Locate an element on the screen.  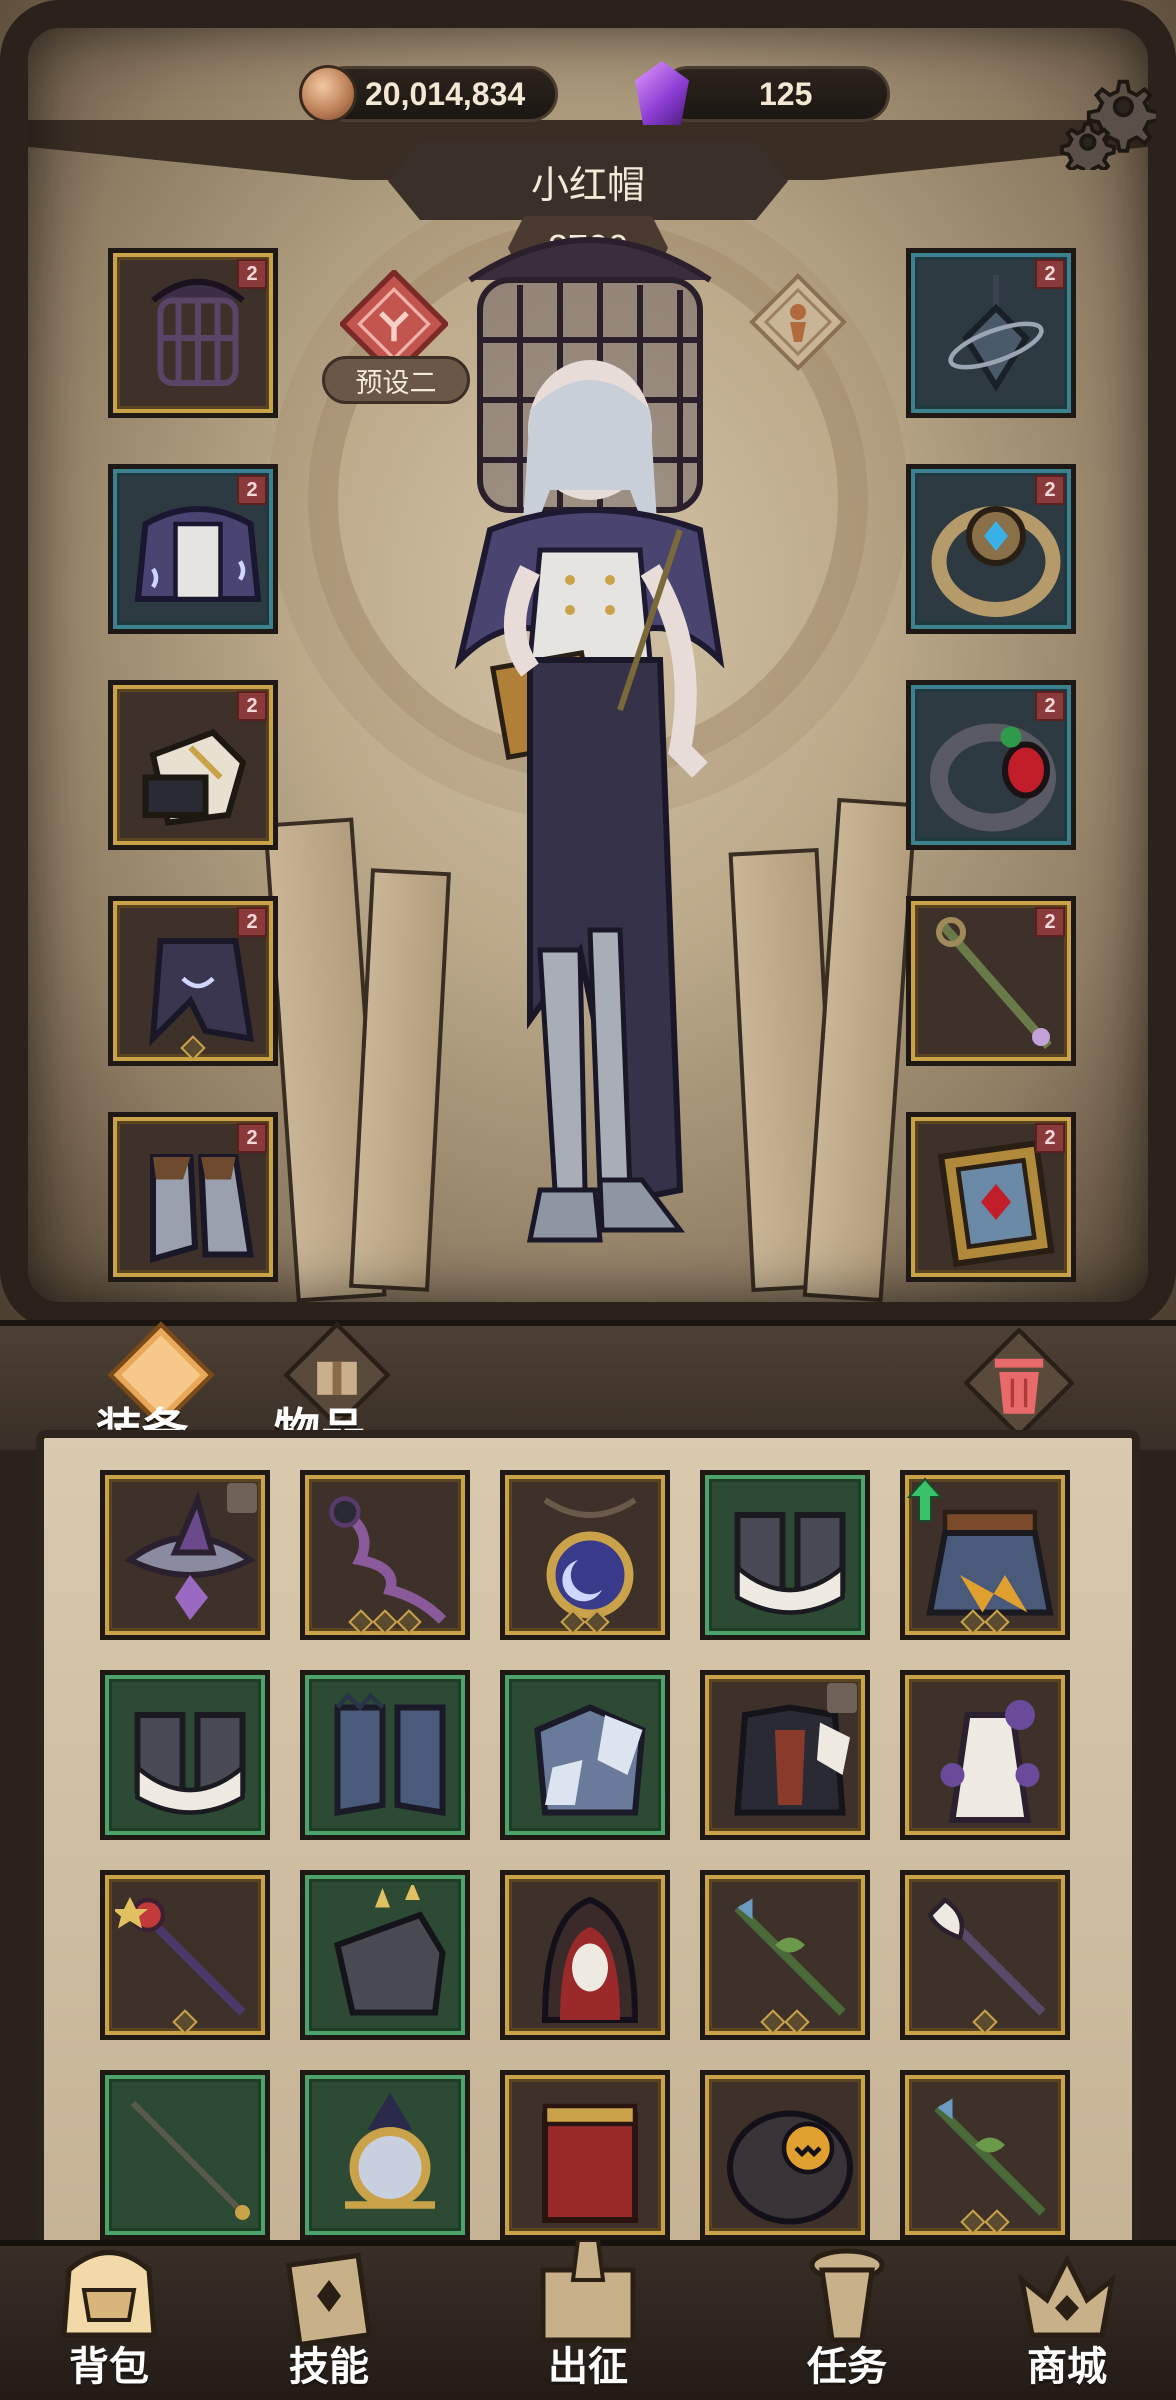
nav-shop: 商城 is located at coordinates (1067, 2320).